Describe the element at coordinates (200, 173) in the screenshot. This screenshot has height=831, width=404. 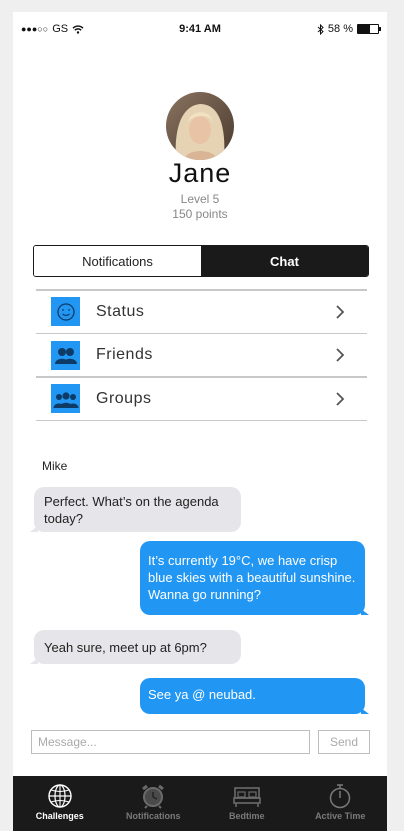
I see `profile-name: Jane` at that location.